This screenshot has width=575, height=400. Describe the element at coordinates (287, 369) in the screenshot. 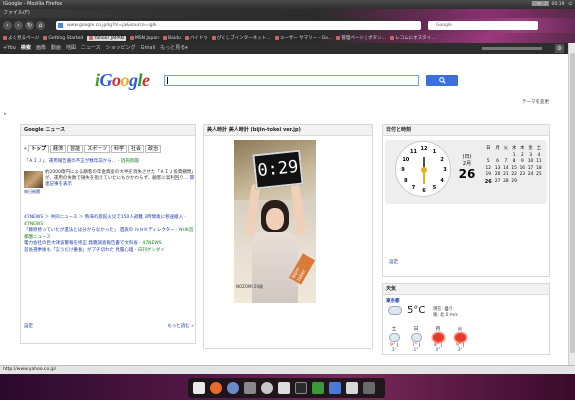

I see `status-bar: http://www.yahoo.co.jp/` at that location.